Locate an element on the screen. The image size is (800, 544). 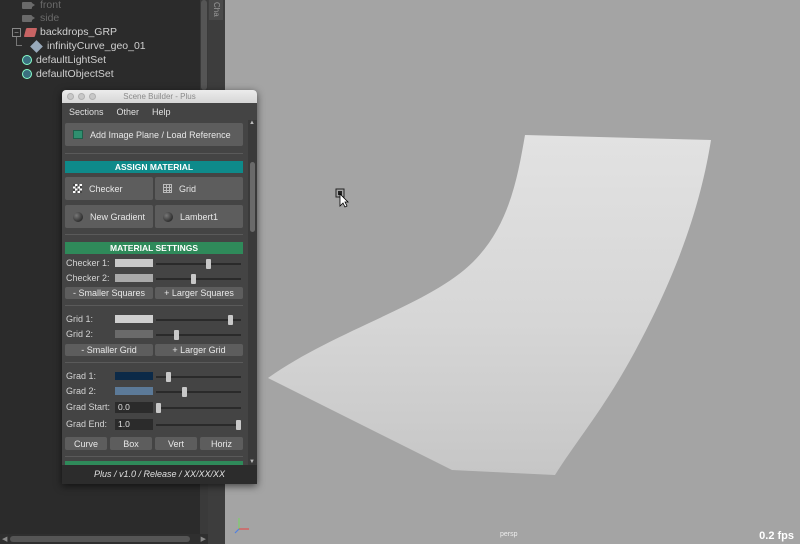
axis-gizmo-icon is located at coordinates (241, 526).